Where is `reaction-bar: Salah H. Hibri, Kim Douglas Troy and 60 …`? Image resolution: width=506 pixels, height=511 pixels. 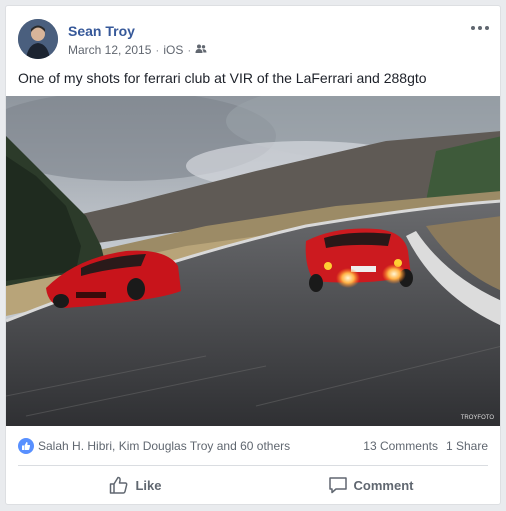 reaction-bar: Salah H. Hibri, Kim Douglas Troy and 60 … is located at coordinates (253, 446).